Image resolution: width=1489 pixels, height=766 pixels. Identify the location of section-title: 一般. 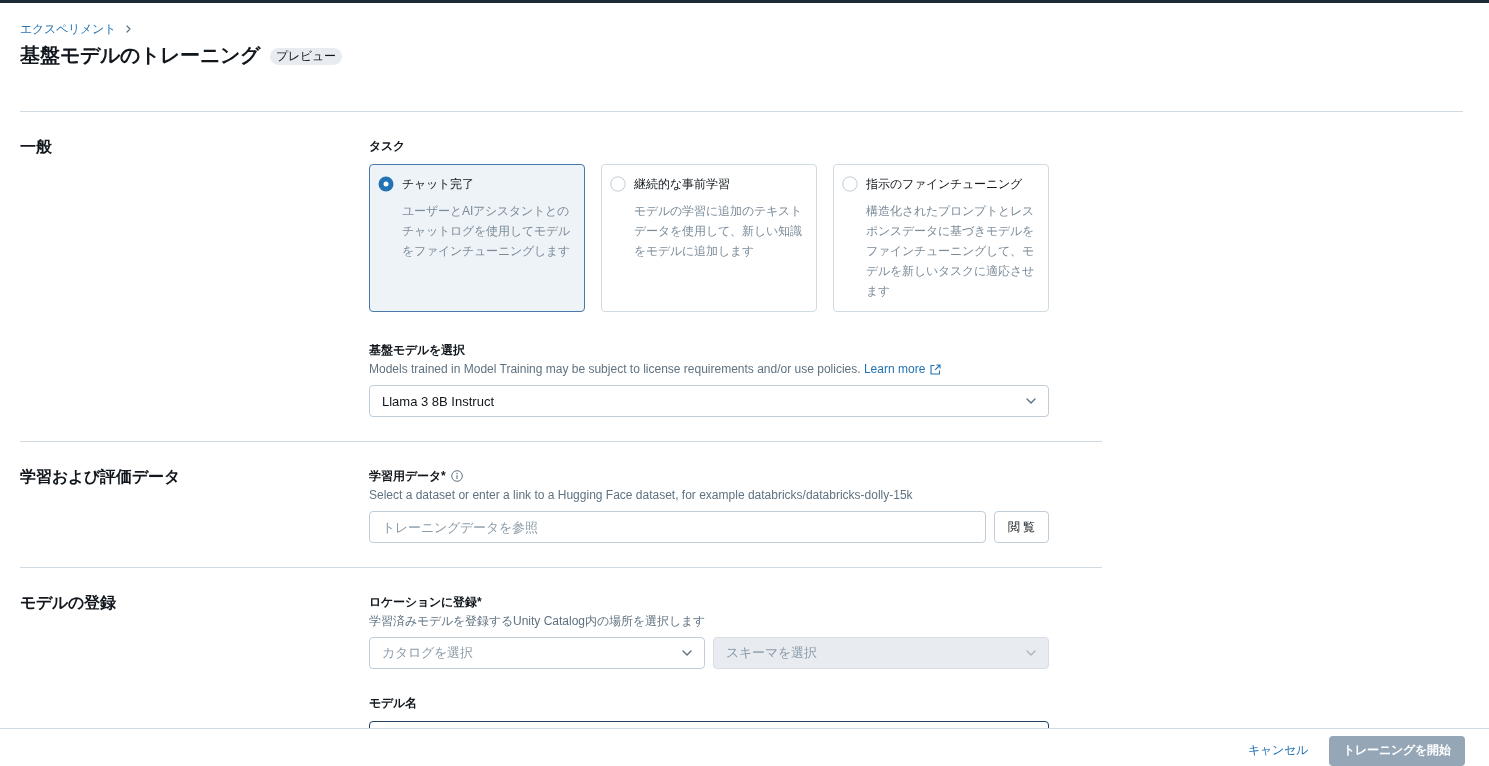
(36, 147).